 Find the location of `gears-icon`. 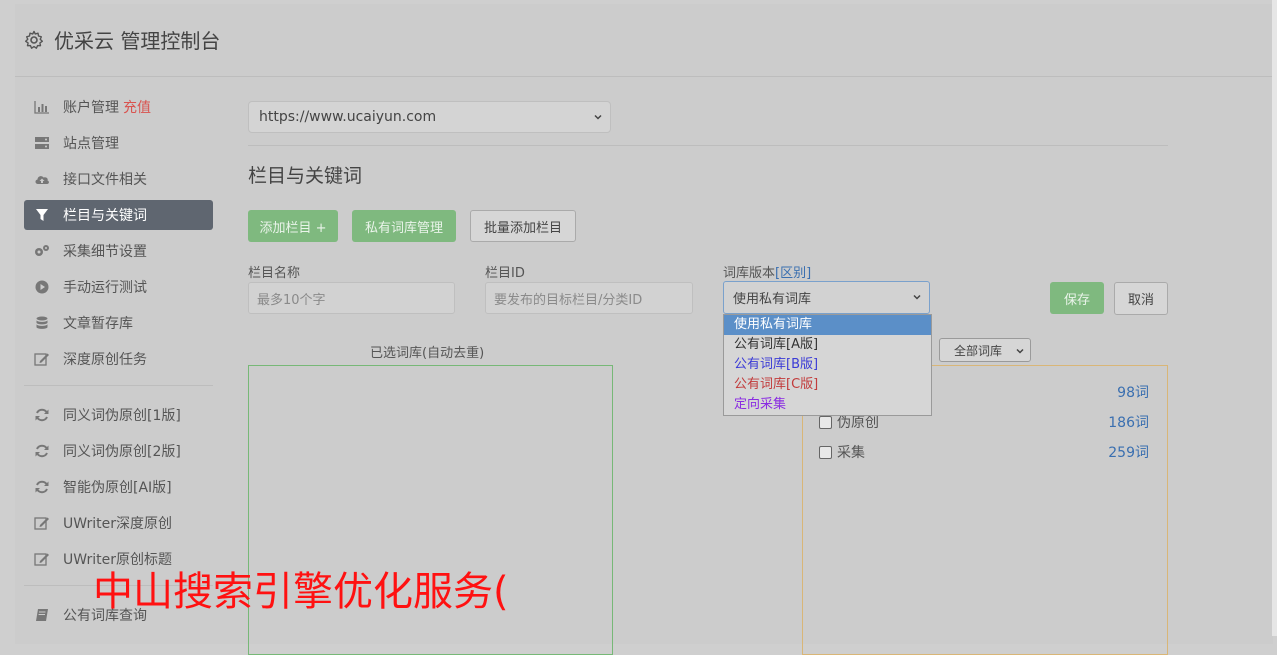

gears-icon is located at coordinates (42, 251).